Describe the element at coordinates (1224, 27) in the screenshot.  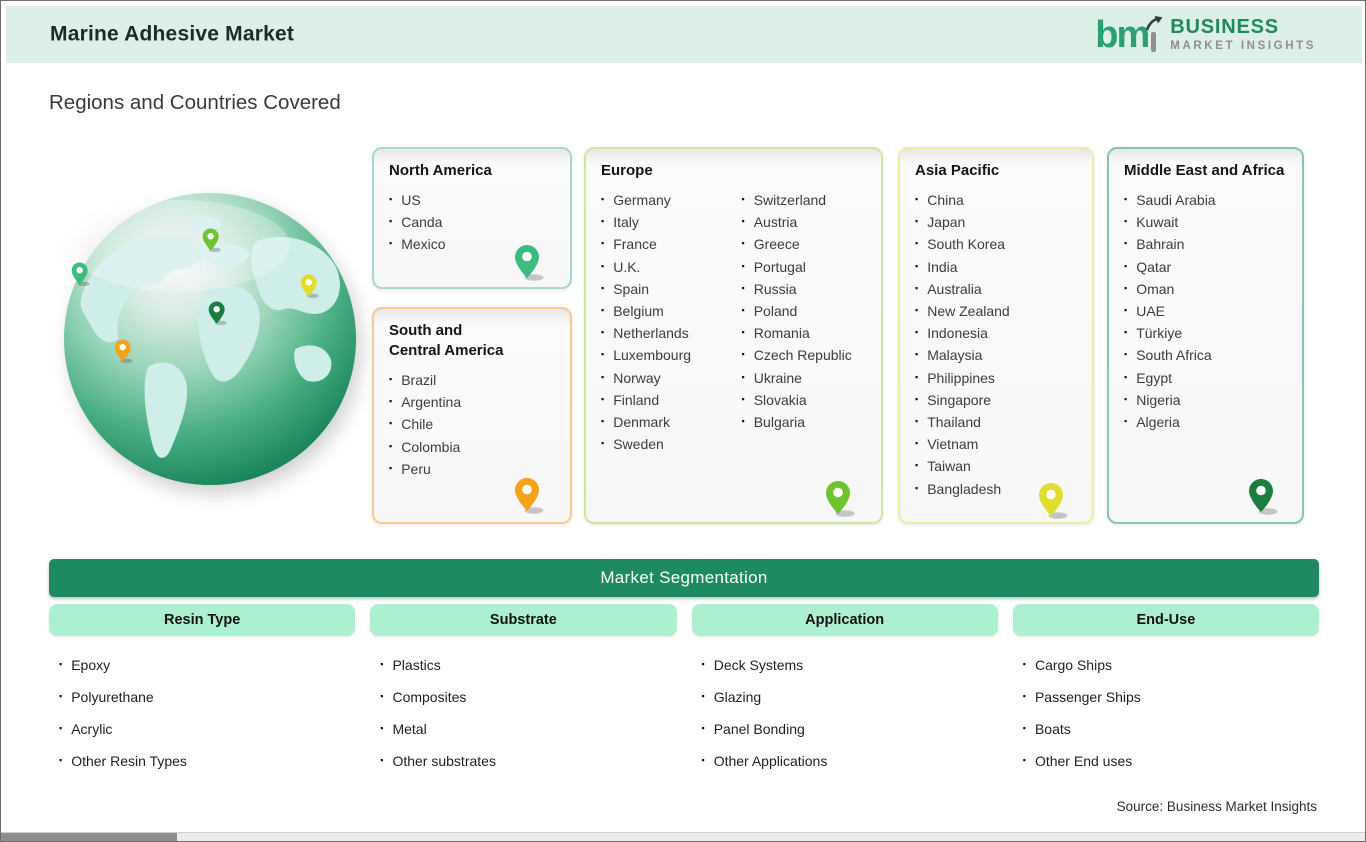
I see `logo-business-label: BUSINESS` at that location.